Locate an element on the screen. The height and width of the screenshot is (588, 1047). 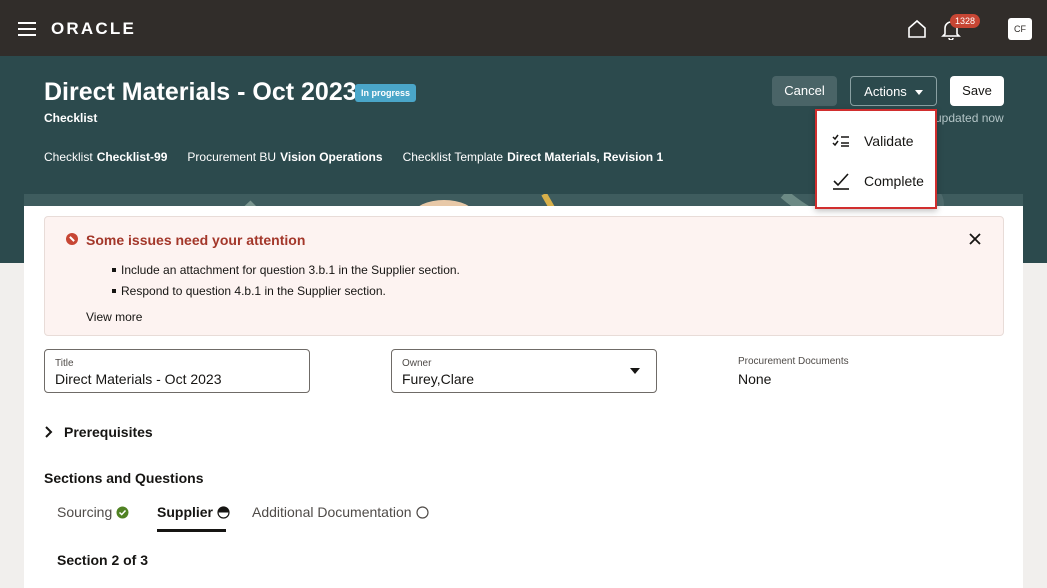
global-header: ORACLE 1328 CF is located at coordinates (523, 28).